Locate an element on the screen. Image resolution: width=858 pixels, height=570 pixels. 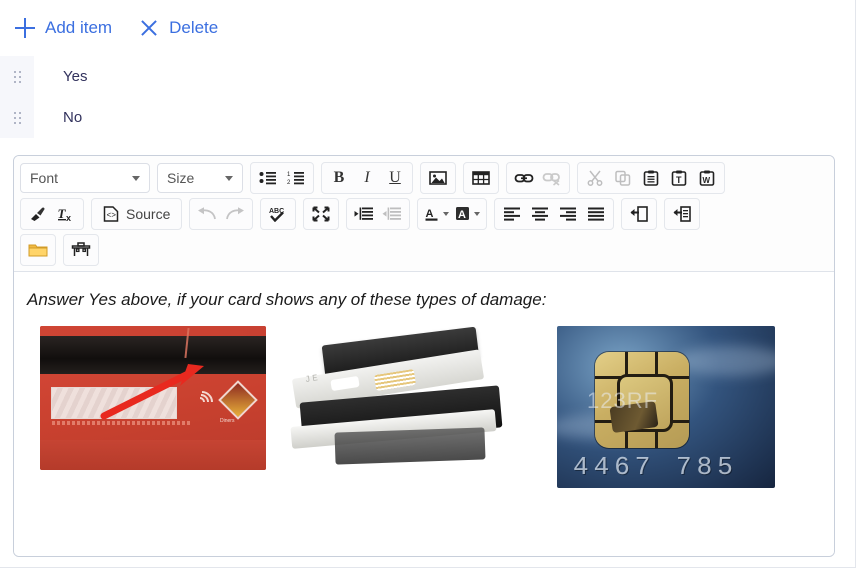
align-group is located at coordinates (554, 214).